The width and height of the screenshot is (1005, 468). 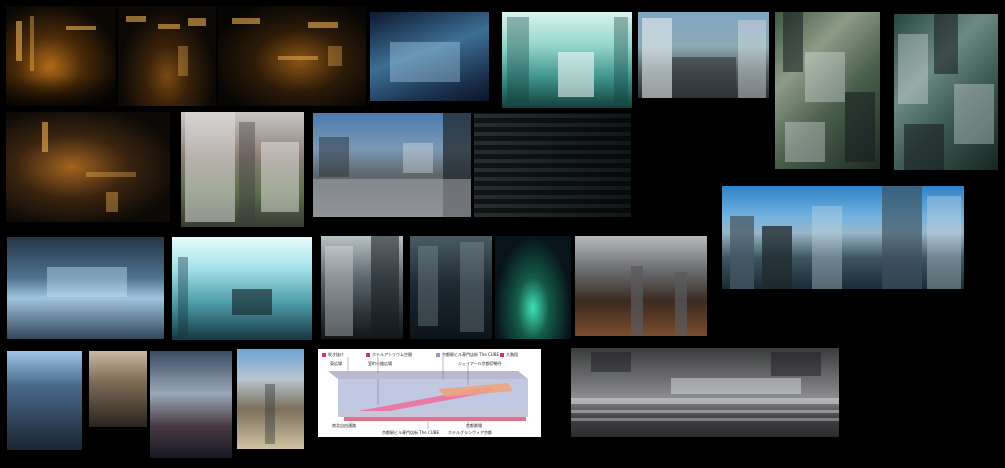 What do you see at coordinates (380, 363) in the screenshot?
I see `diagram-label-4: 室町小路広場` at bounding box center [380, 363].